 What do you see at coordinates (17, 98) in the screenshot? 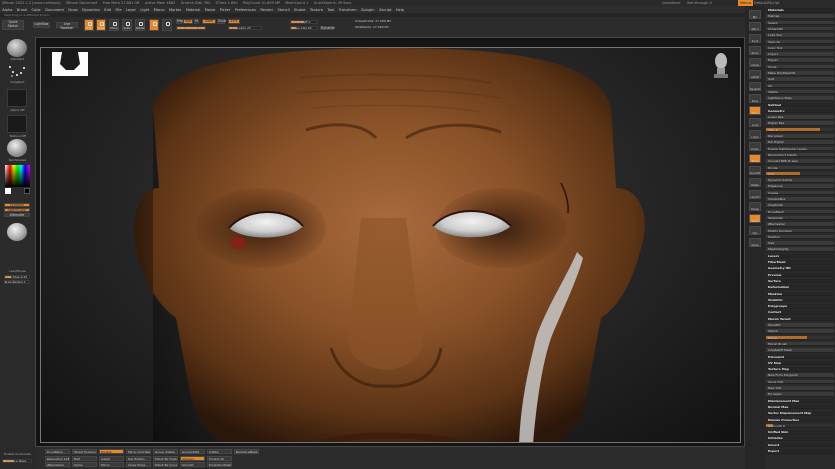
I see `alpha-preview-icon` at bounding box center [17, 98].